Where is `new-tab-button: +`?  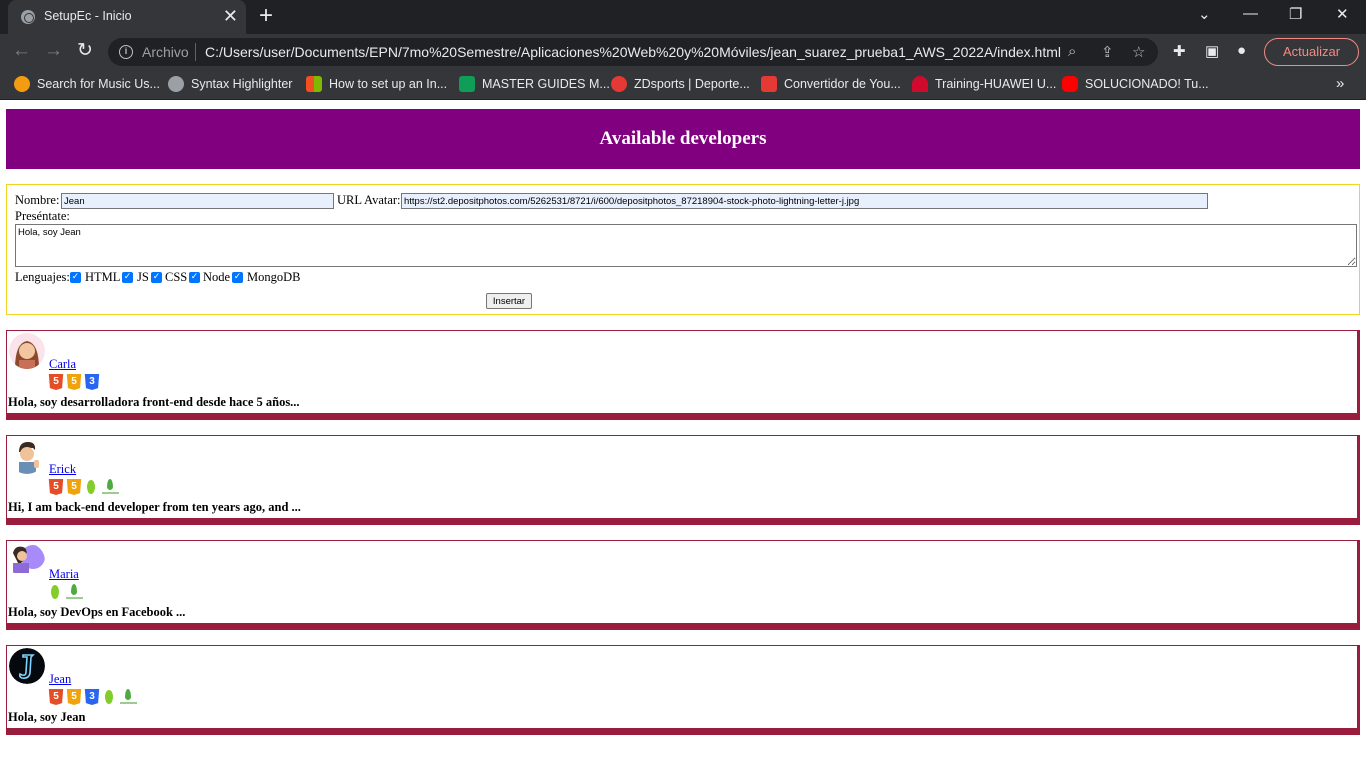 new-tab-button: + is located at coordinates (266, 16).